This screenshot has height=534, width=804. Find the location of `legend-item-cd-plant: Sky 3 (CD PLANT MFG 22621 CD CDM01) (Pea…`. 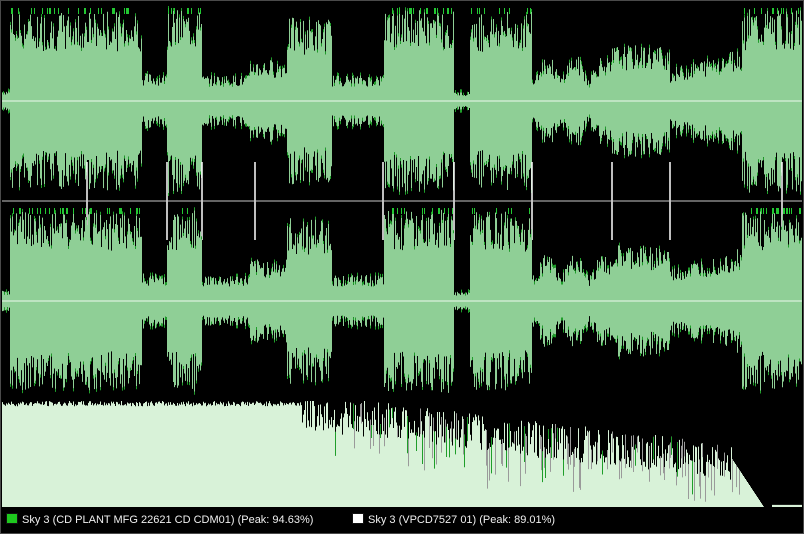

legend-item-cd-plant: Sky 3 (CD PLANT MFG 22621 CD CDM01) (Pea… is located at coordinates (159, 520).